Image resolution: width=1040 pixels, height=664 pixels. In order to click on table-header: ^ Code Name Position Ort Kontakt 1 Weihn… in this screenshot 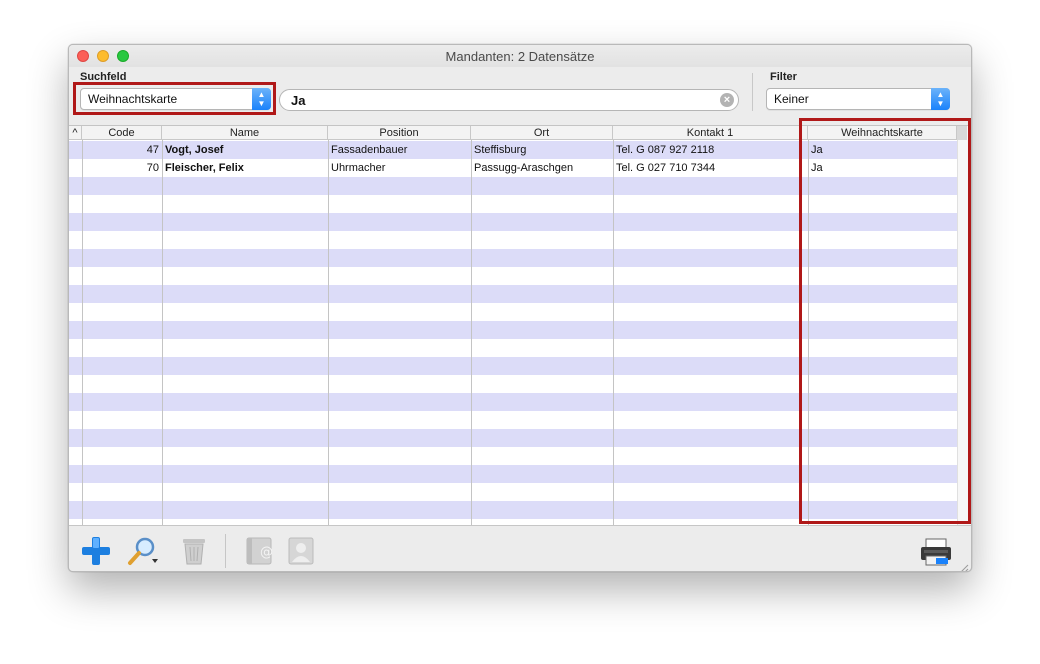, I will do `click(520, 133)`.